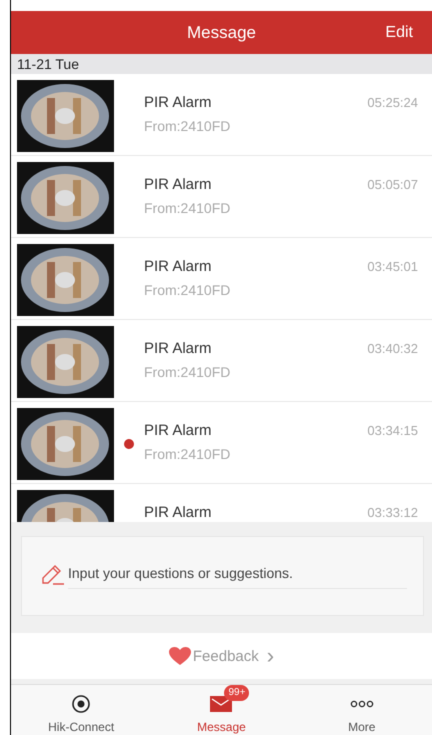 The width and height of the screenshot is (432, 735). I want to click on feedback-label: Feedback, so click(225, 656).